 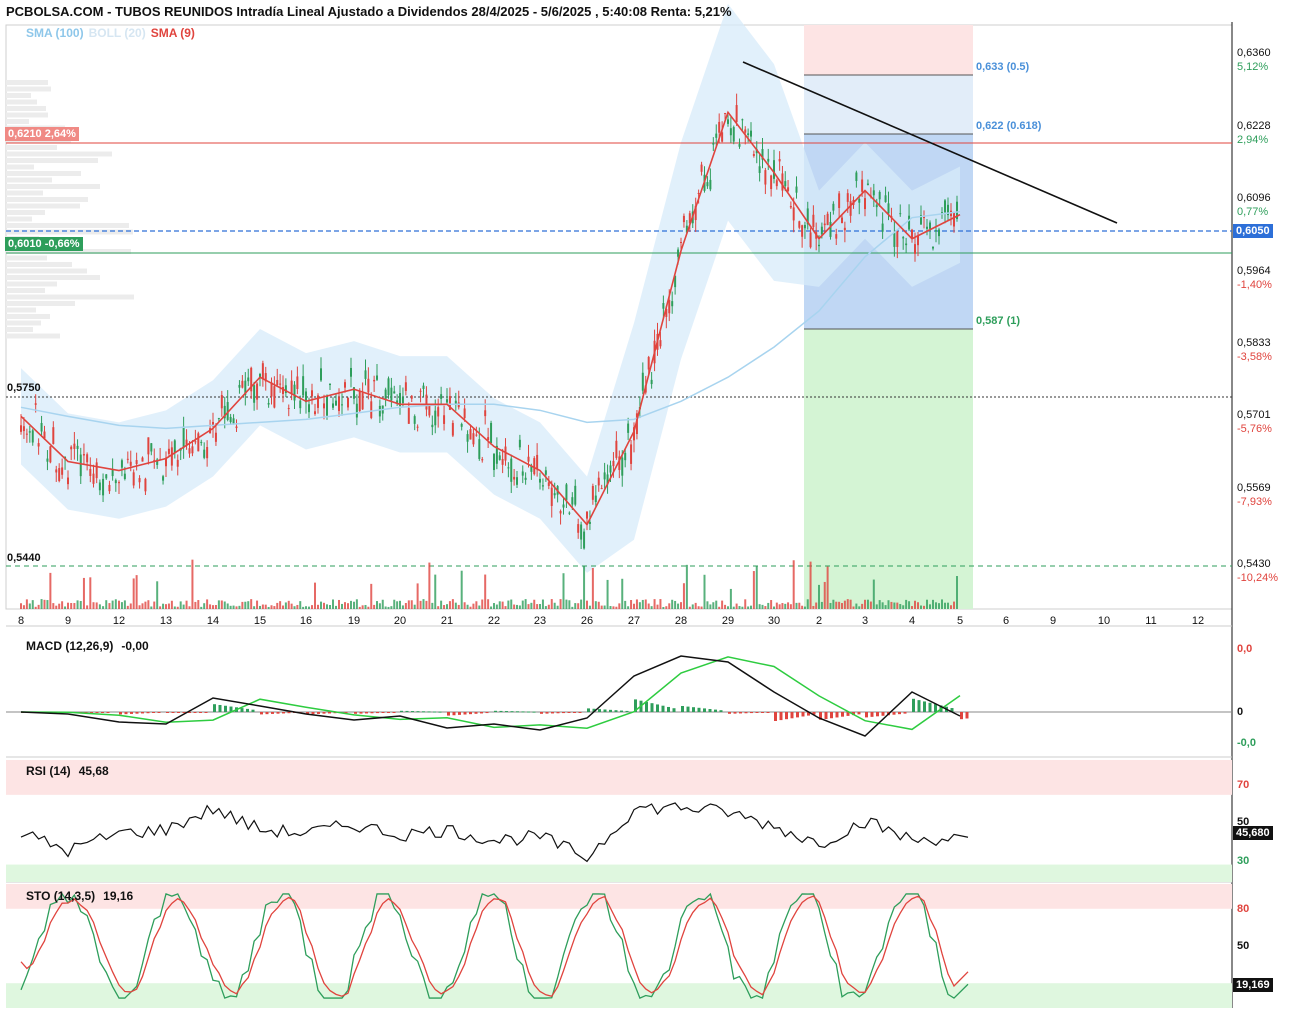 What do you see at coordinates (172, 33) in the screenshot?
I see `legend-sma9: SMA (9)` at bounding box center [172, 33].